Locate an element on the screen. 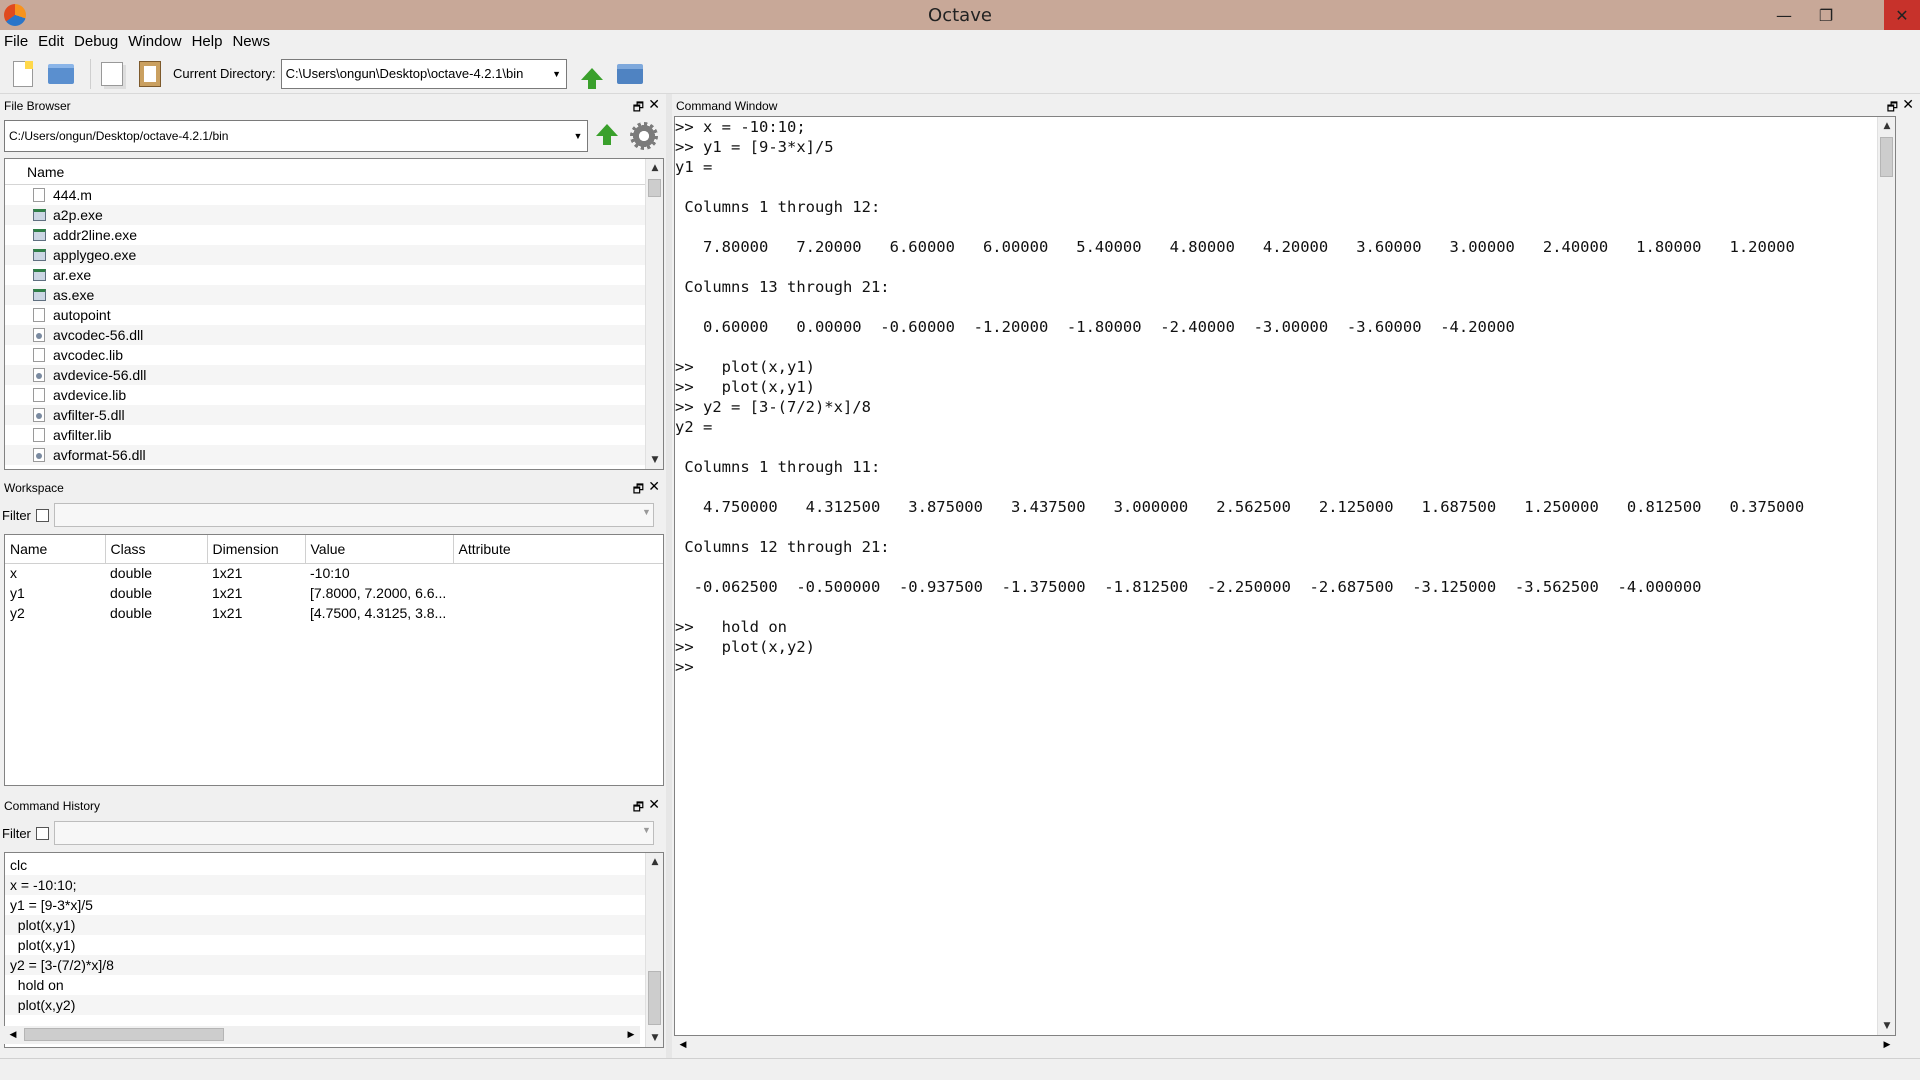 Image resolution: width=1920 pixels, height=1080 pixels. parent-directory-button is located at coordinates (592, 74).